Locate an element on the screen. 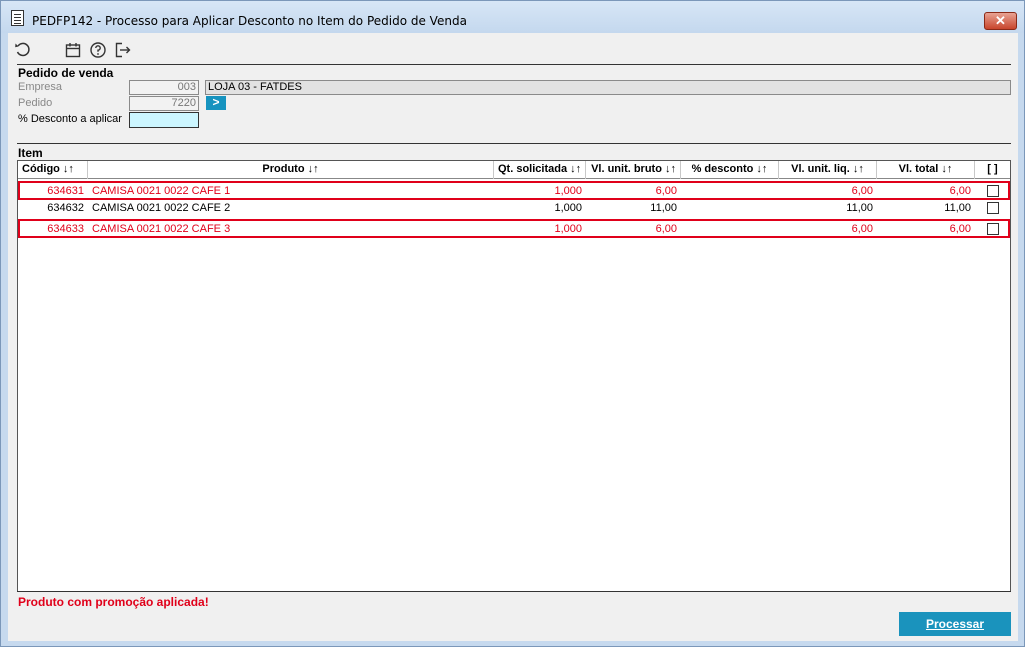  desconto-label: % Desconto a aplicar is located at coordinates (70, 119).